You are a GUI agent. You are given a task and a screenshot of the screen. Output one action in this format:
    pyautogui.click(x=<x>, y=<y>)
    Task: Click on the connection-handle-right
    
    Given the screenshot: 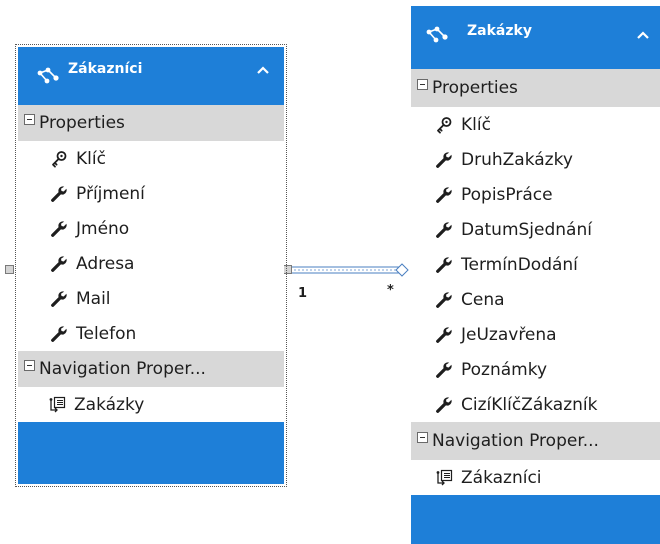 What is the action you would take?
    pyautogui.click(x=287, y=269)
    